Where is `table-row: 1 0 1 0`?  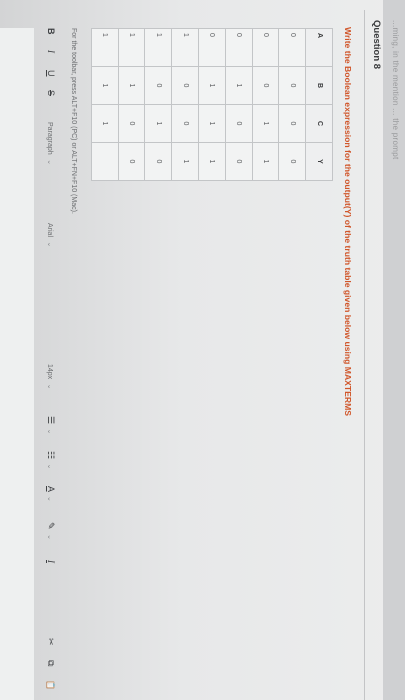
table-row: 1 0 1 0 is located at coordinates (158, 104).